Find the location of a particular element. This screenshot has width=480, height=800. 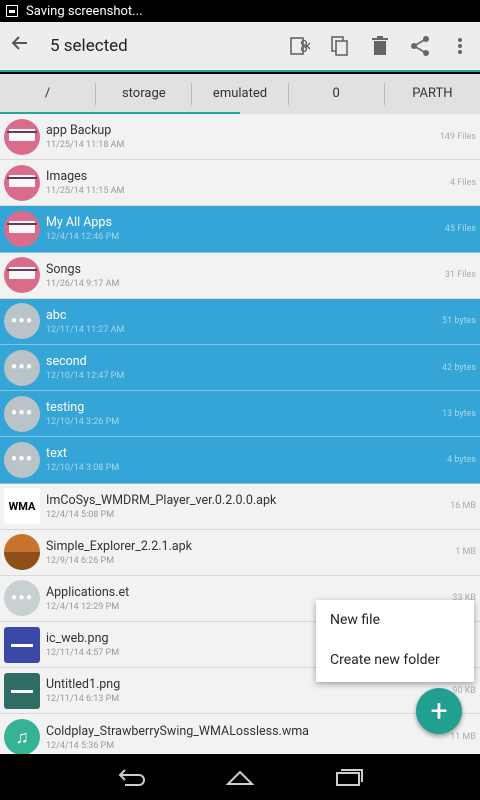

list-item: ••• abc 12/11/14 11:27 AM 51 bytes is located at coordinates (240, 321).